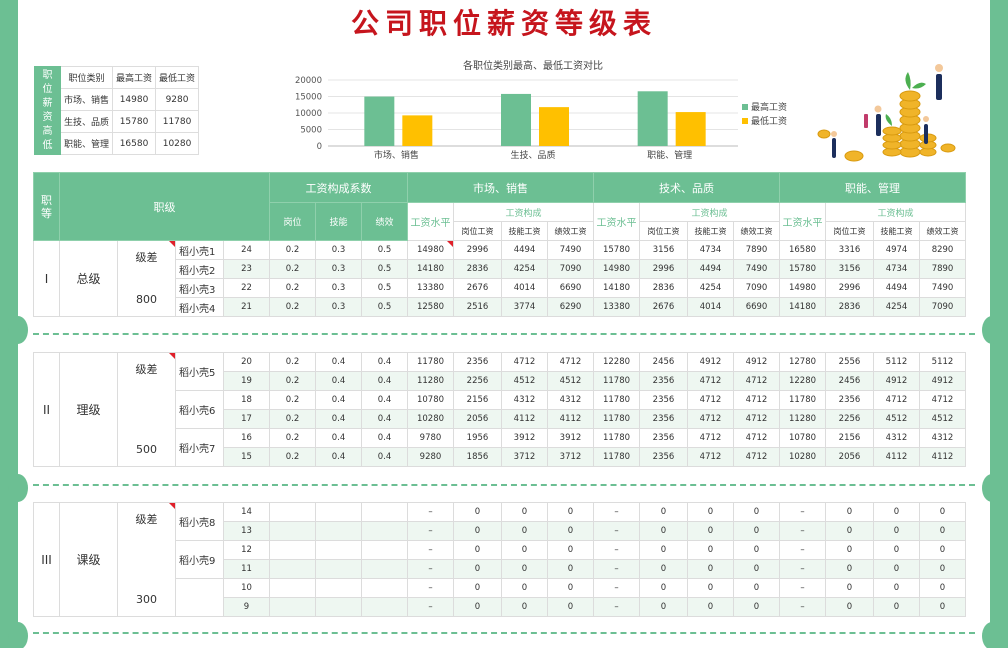  What do you see at coordinates (430, 400) in the screenshot?
I see `wage-level-cell: 10780` at bounding box center [430, 400].